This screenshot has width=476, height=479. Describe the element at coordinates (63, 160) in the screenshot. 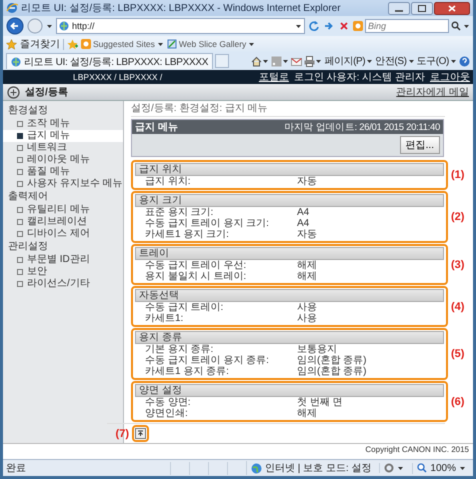

I see `sidebar-item: 레이아웃 메뉴` at that location.